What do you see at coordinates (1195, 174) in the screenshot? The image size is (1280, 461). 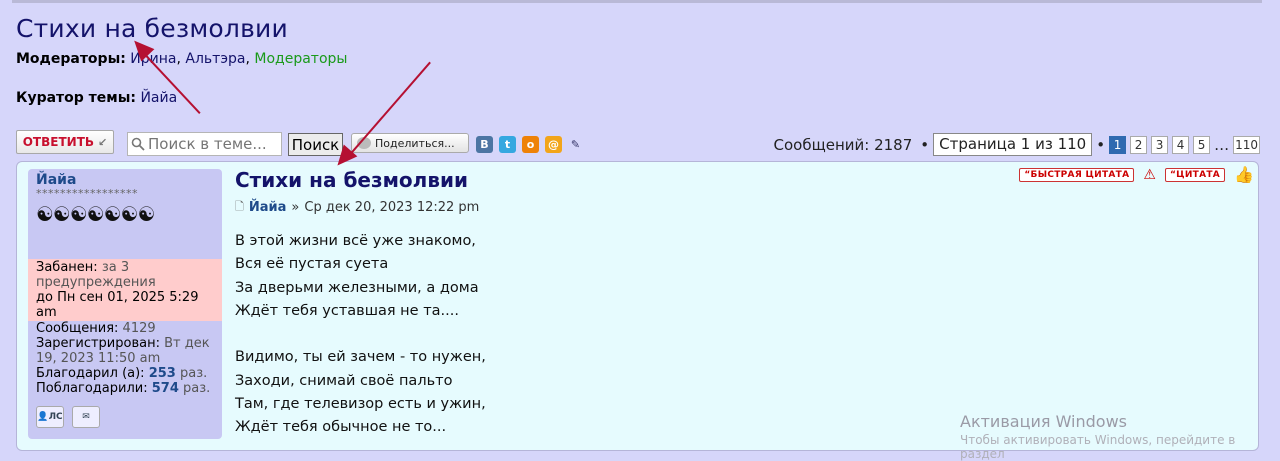 I see `quote-button: “ЦИТАТА` at bounding box center [1195, 174].